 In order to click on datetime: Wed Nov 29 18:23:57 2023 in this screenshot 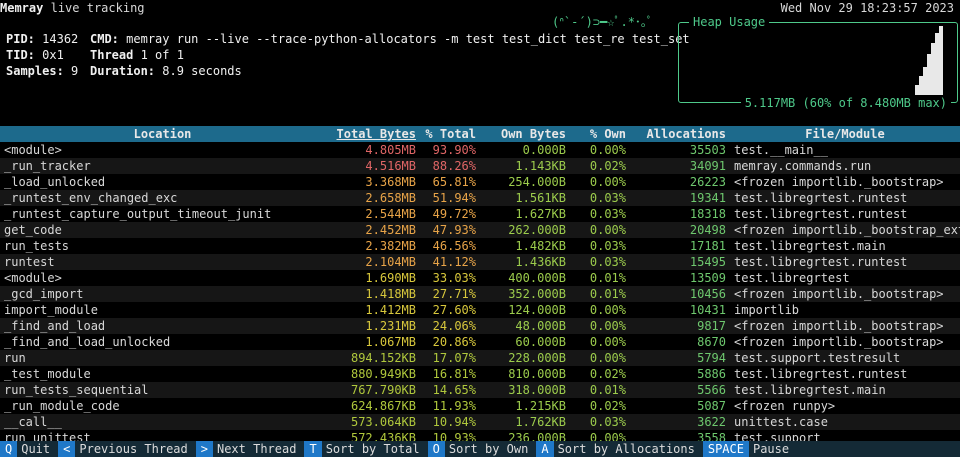, I will do `click(867, 8)`.